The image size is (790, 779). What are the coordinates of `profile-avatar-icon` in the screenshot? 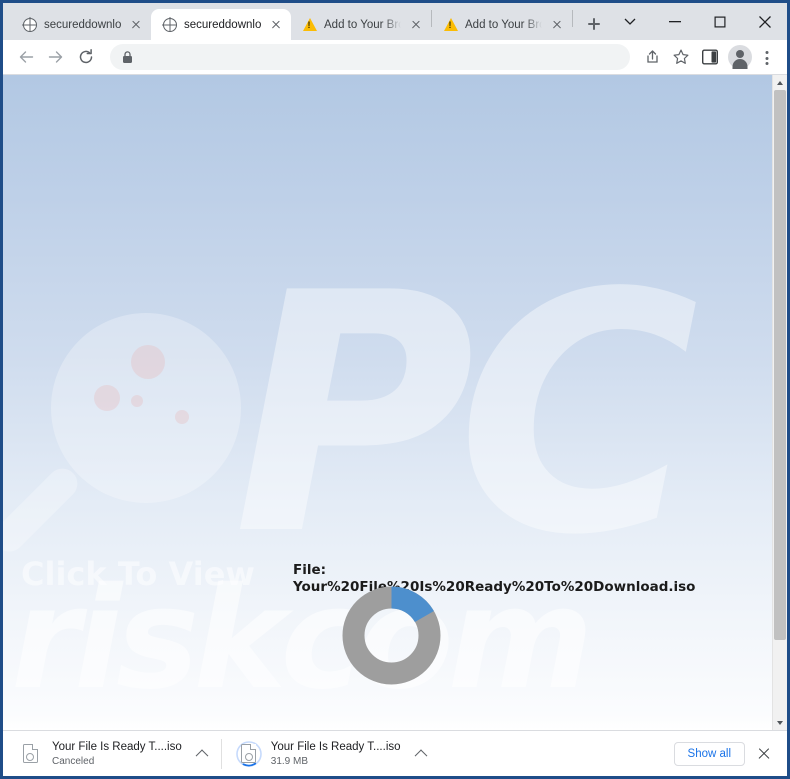 It's located at (740, 57).